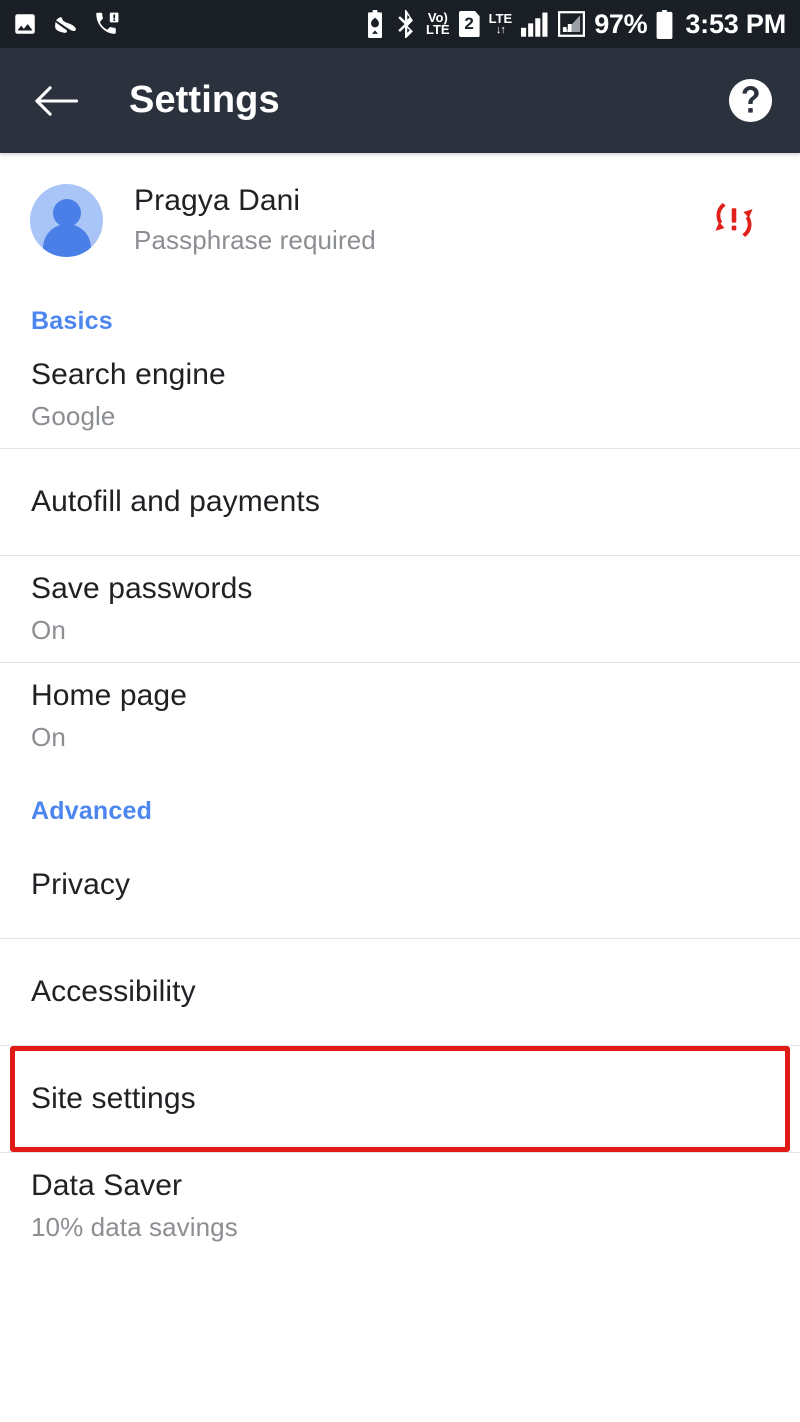  Describe the element at coordinates (735, 23) in the screenshot. I see `clock-label: 3:53 PM` at that location.